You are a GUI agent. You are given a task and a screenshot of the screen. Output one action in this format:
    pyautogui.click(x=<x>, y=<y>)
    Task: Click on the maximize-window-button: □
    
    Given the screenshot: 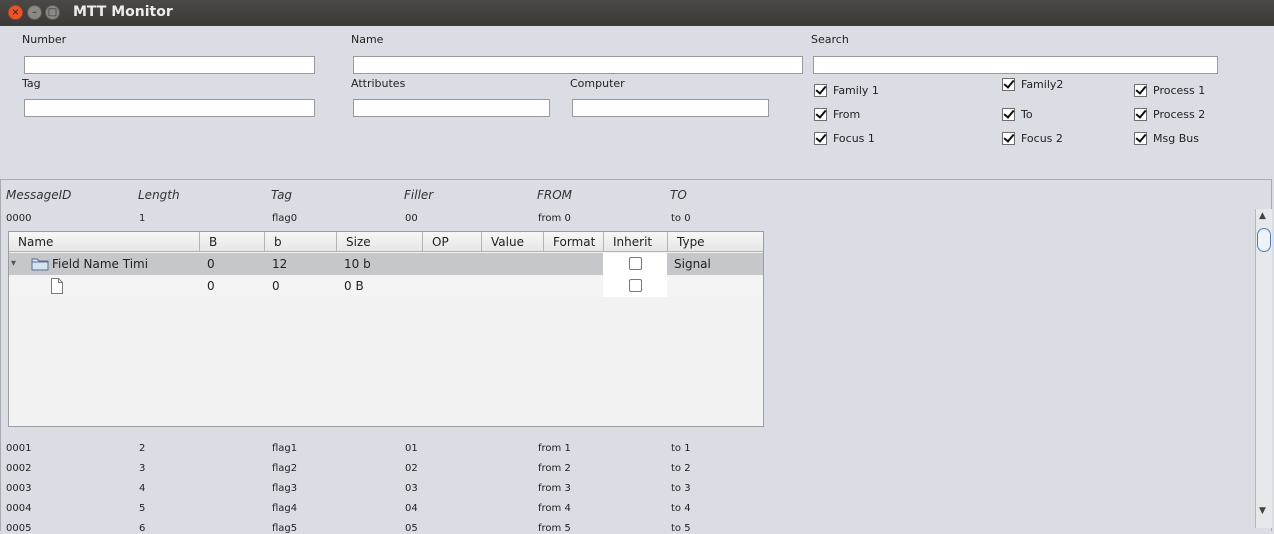 What is the action you would take?
    pyautogui.click(x=52, y=12)
    